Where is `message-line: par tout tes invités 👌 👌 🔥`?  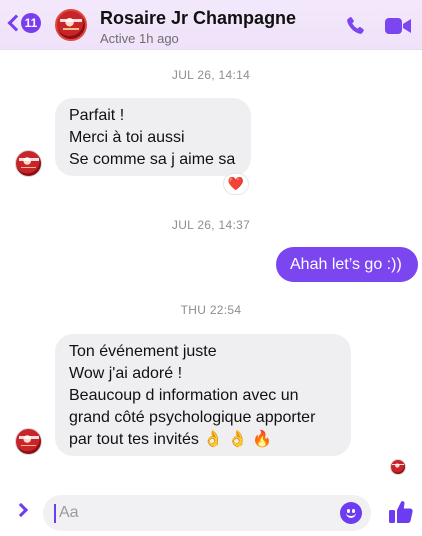
message-line: par tout tes invités 👌 👌 🔥 is located at coordinates (170, 439).